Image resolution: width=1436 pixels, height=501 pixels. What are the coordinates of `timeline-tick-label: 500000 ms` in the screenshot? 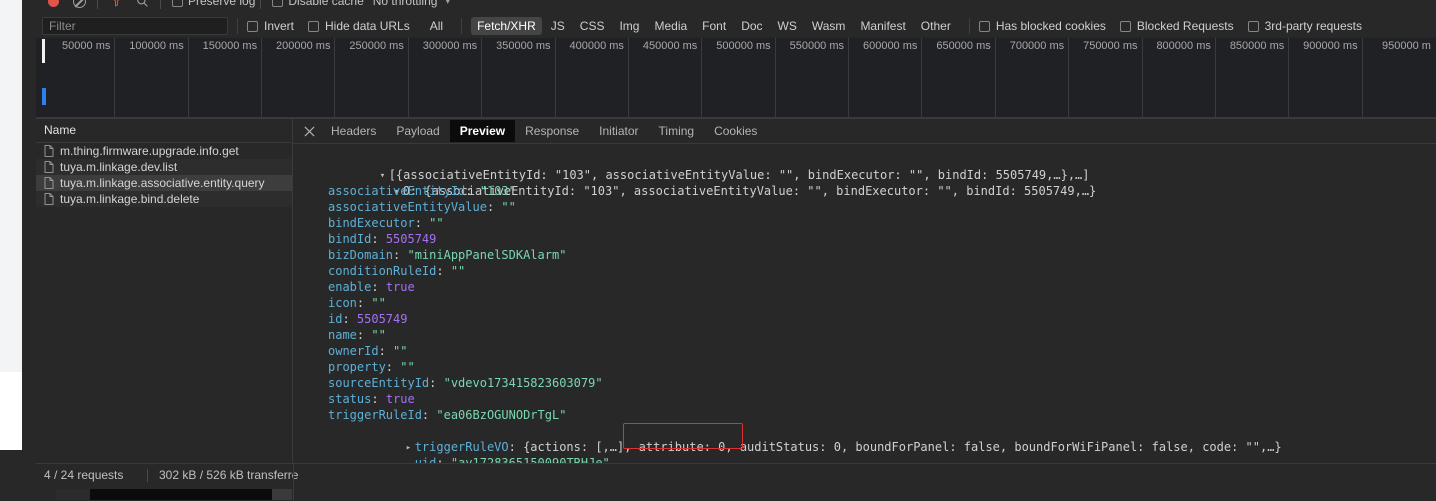 It's located at (743, 46).